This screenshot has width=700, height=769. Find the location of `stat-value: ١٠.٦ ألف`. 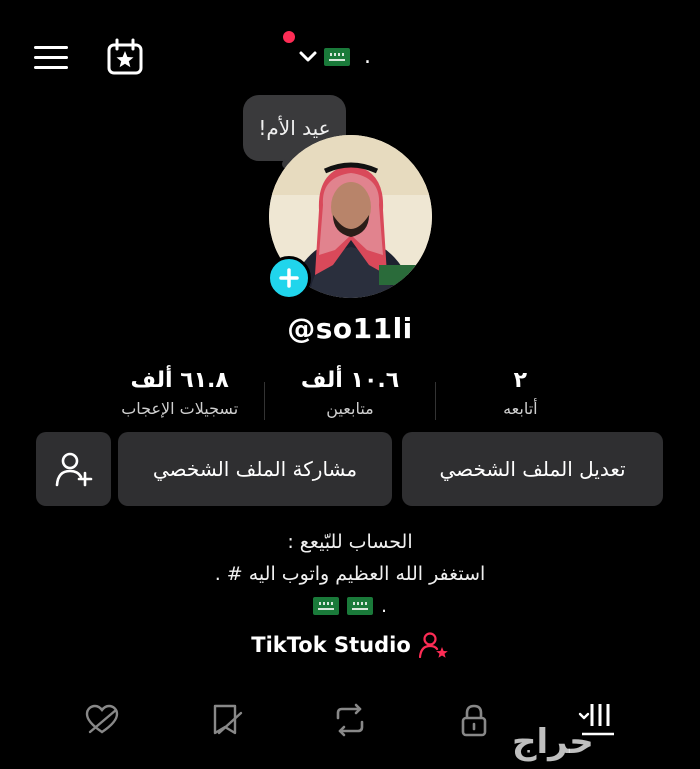

stat-value: ١٠.٦ ألف is located at coordinates (350, 380).